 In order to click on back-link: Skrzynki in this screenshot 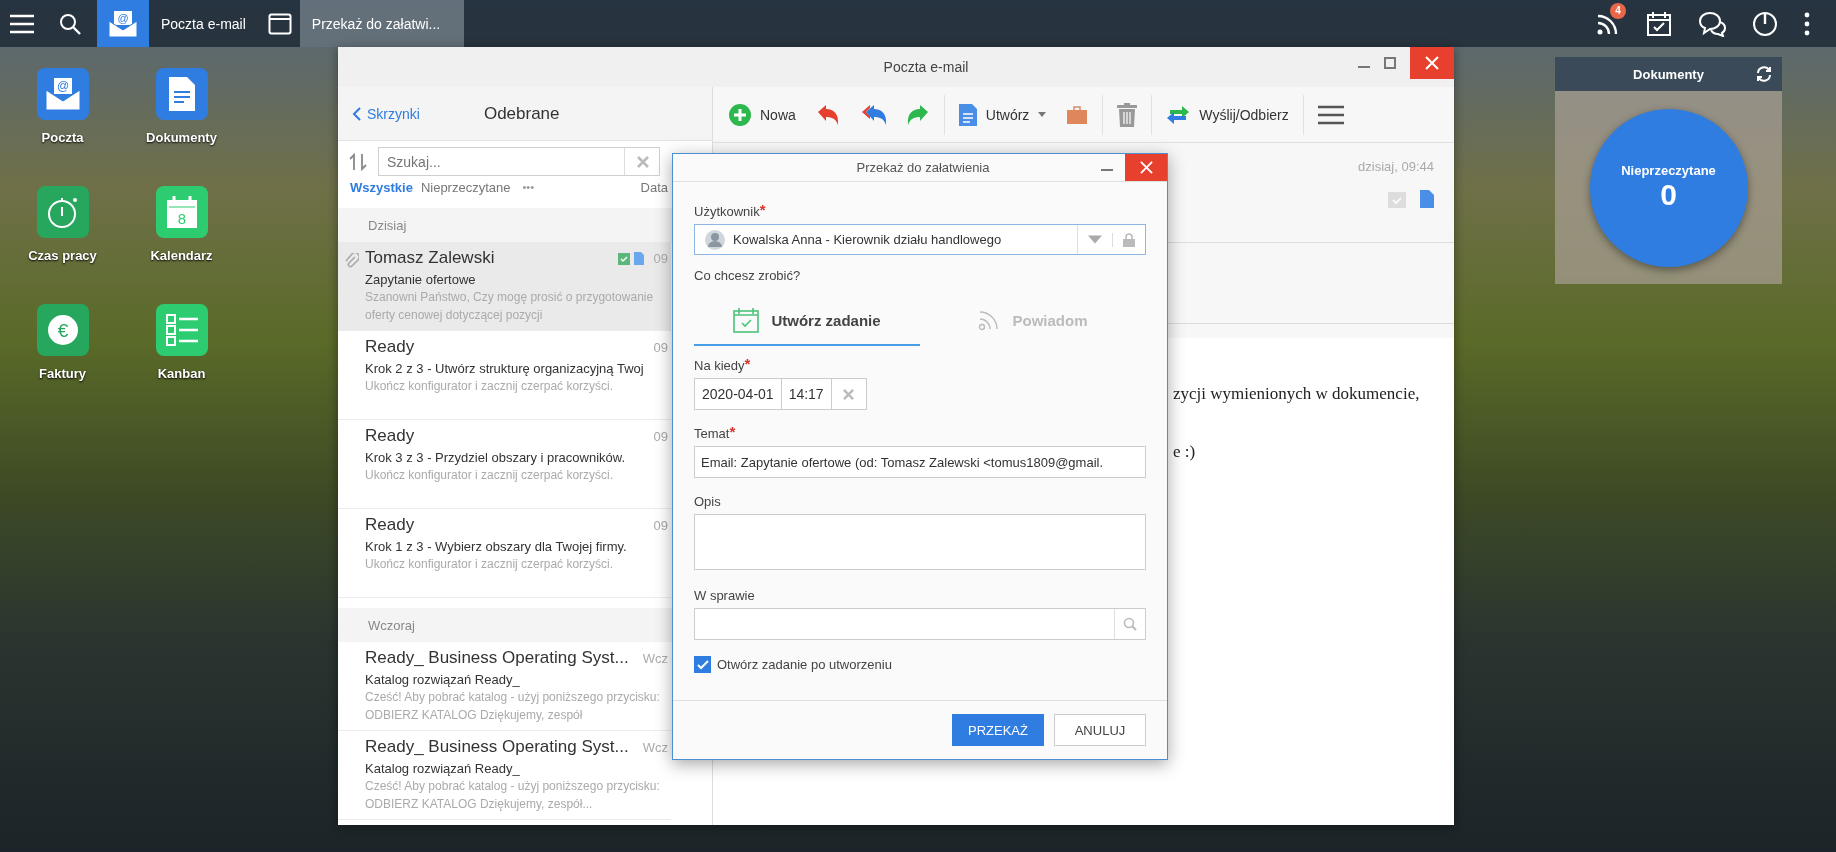, I will do `click(386, 113)`.